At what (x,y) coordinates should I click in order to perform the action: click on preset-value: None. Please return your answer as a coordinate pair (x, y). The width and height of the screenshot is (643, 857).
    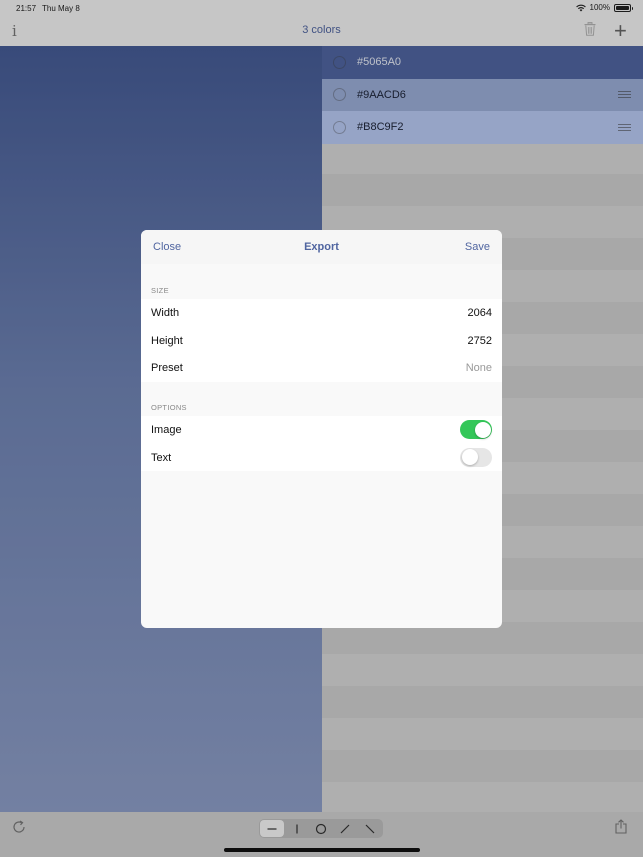
    Looking at the image, I should click on (479, 368).